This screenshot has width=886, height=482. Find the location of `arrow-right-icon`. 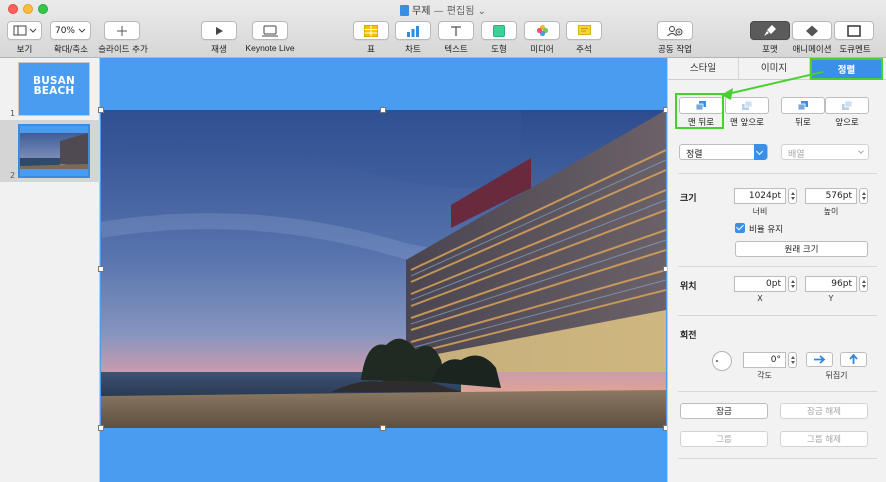

arrow-right-icon is located at coordinates (820, 359).